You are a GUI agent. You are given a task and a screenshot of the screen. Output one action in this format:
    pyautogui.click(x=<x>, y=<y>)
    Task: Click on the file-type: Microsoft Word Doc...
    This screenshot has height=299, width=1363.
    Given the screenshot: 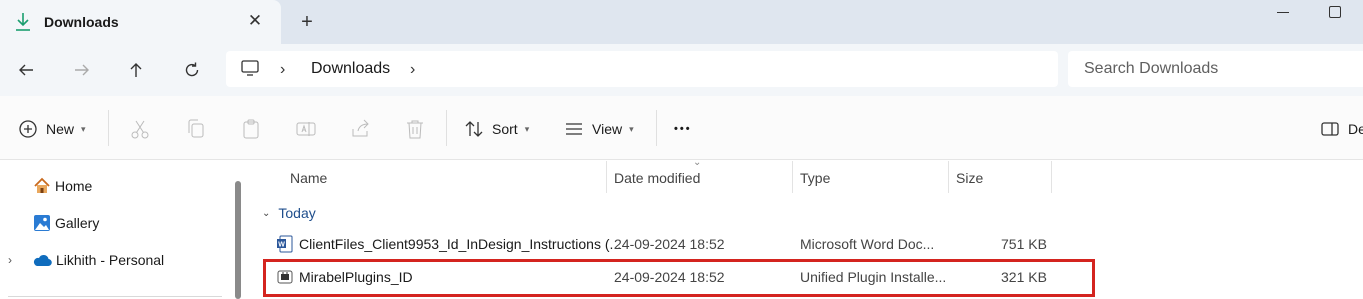 What is the action you would take?
    pyautogui.click(x=867, y=244)
    